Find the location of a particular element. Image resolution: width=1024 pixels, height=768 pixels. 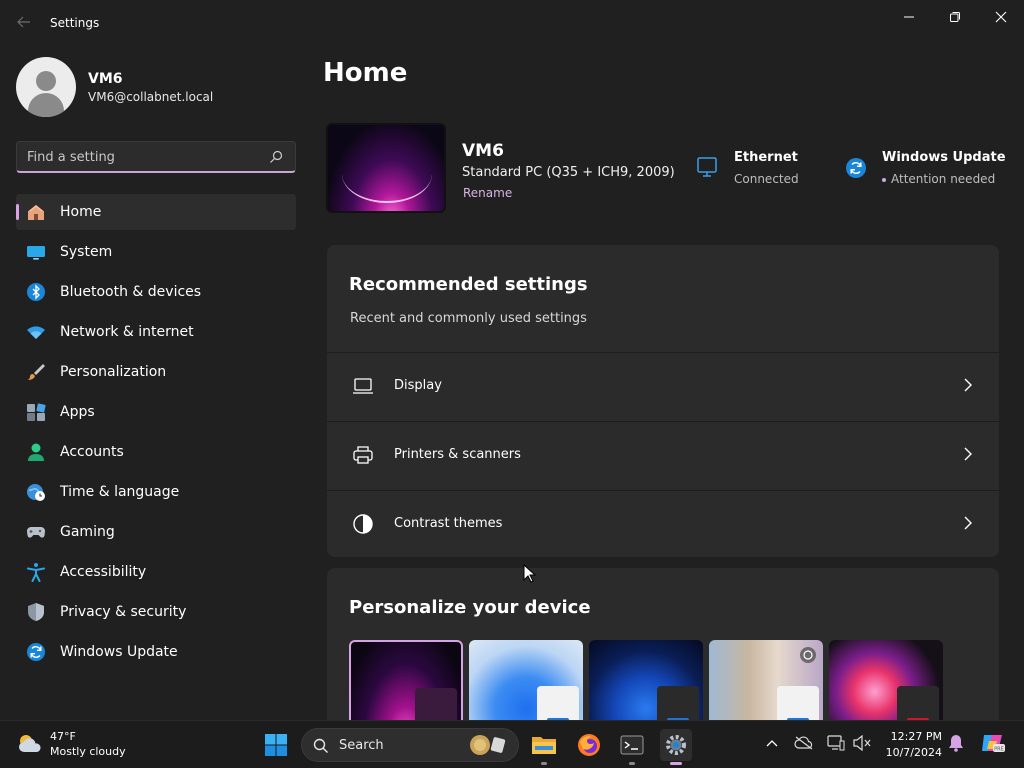

notifications-button is located at coordinates (956, 743).